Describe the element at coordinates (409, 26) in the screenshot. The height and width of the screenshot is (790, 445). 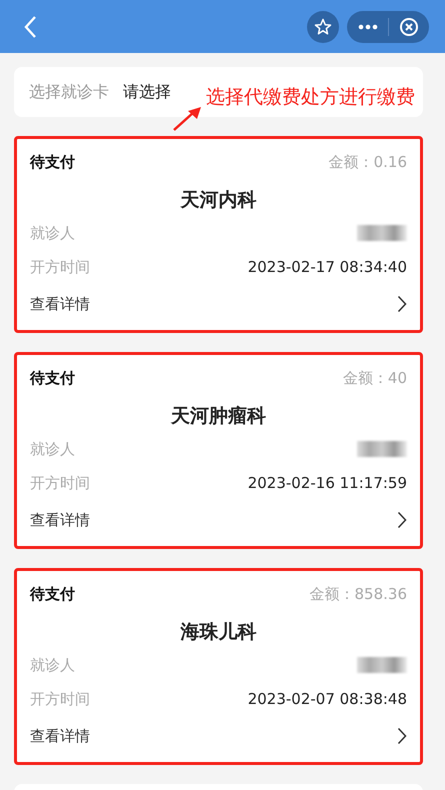
I see `close-icon` at that location.